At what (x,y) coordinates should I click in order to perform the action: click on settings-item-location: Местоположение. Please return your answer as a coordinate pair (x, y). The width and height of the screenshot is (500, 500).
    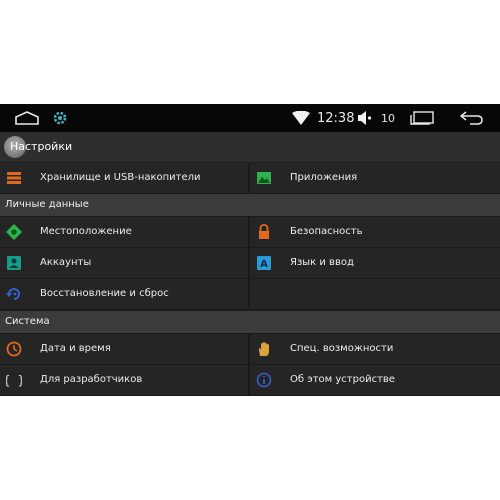
    Looking at the image, I should click on (124, 232).